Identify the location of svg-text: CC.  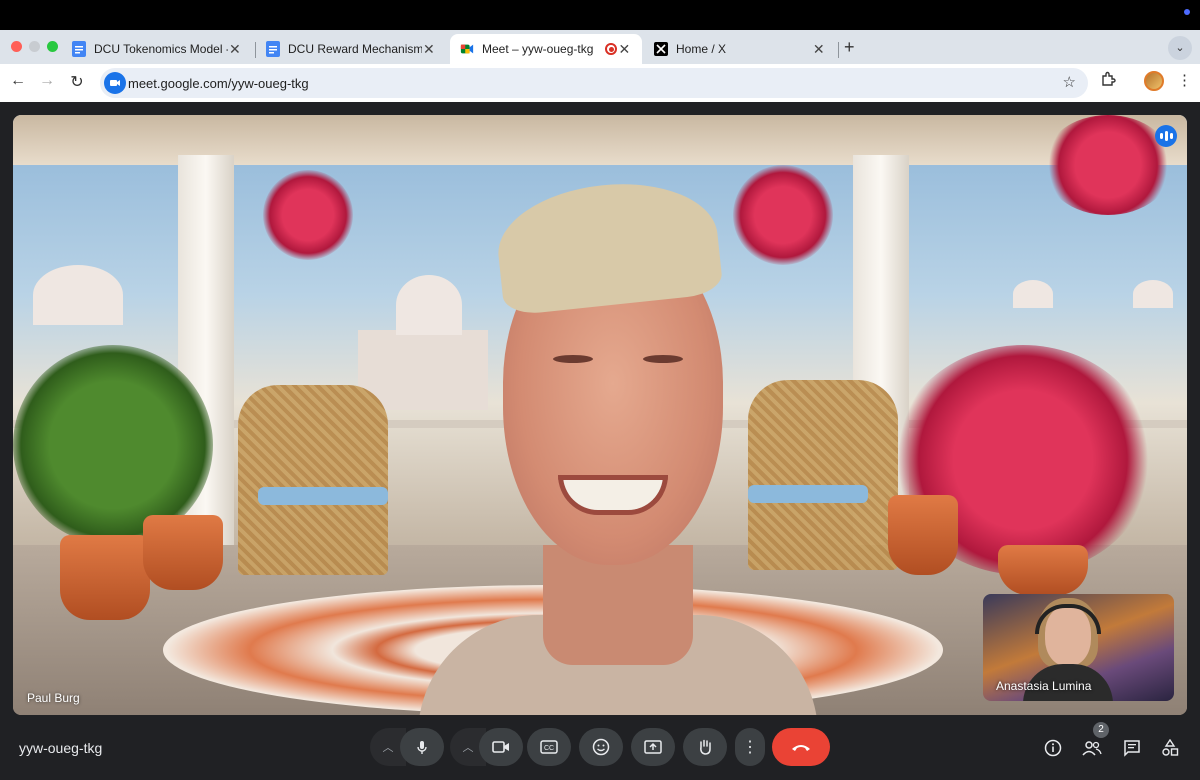
(549, 748).